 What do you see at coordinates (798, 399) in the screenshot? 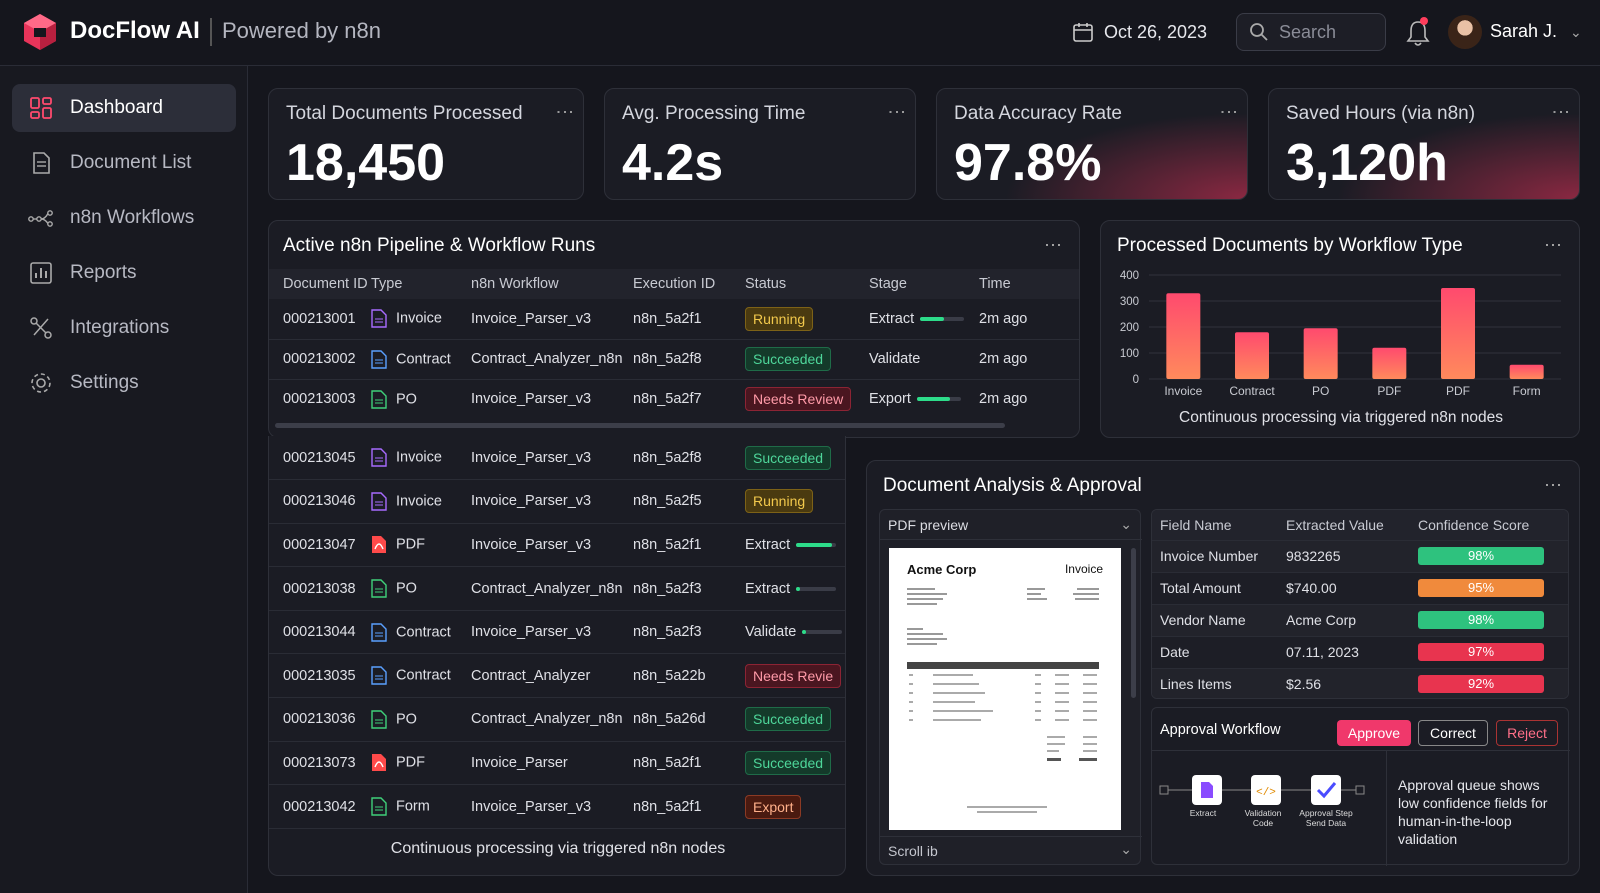
I see `status-badge: Needs Review` at bounding box center [798, 399].